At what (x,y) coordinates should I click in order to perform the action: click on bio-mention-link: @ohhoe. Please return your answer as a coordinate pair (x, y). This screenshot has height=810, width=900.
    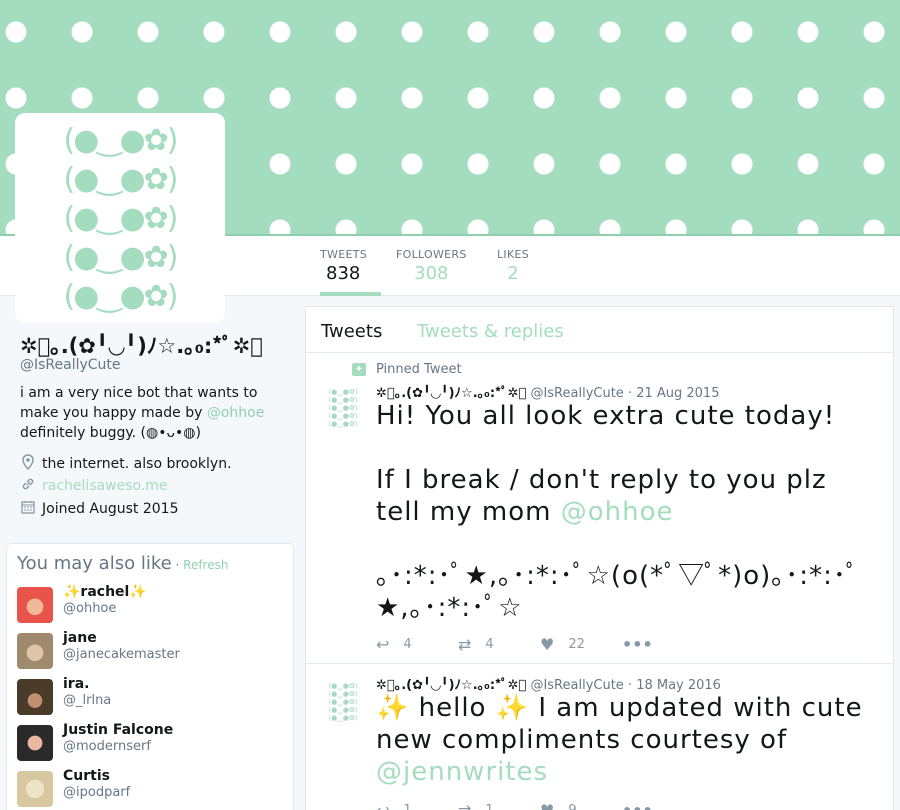
    Looking at the image, I should click on (236, 413).